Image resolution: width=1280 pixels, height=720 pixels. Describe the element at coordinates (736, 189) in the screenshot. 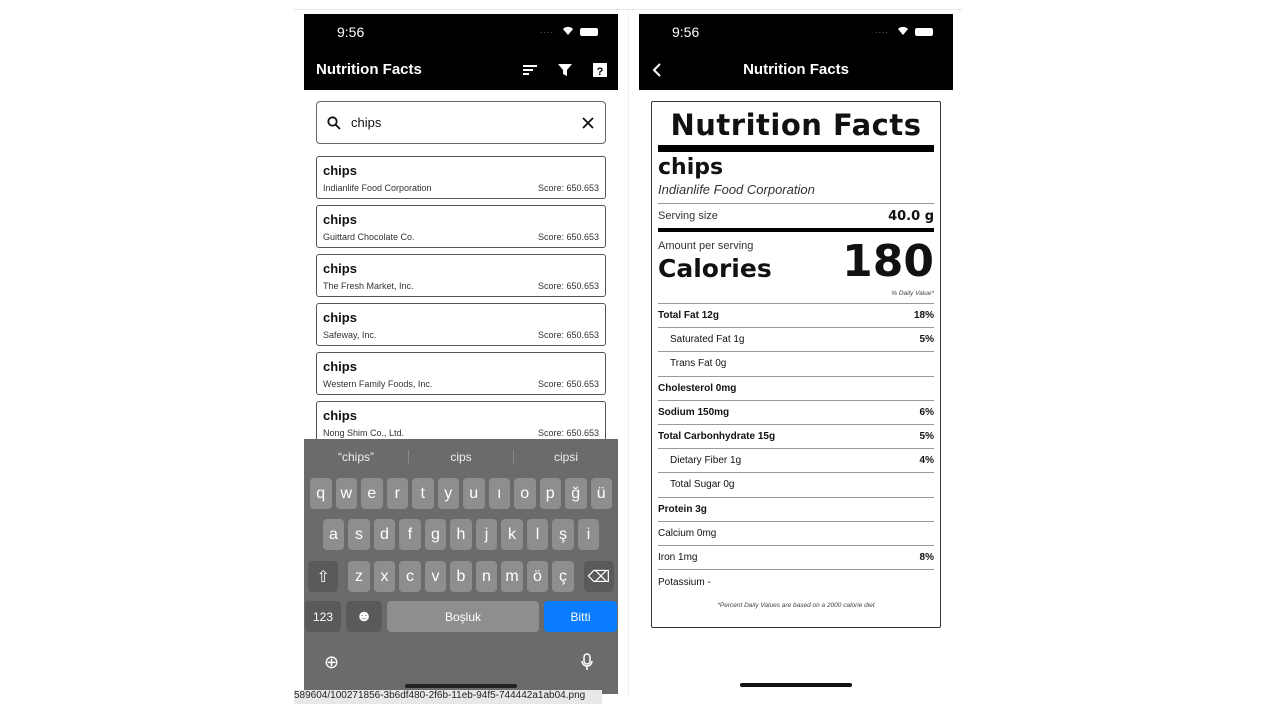

I see `brand-name: Indianlife Food Corporation` at that location.